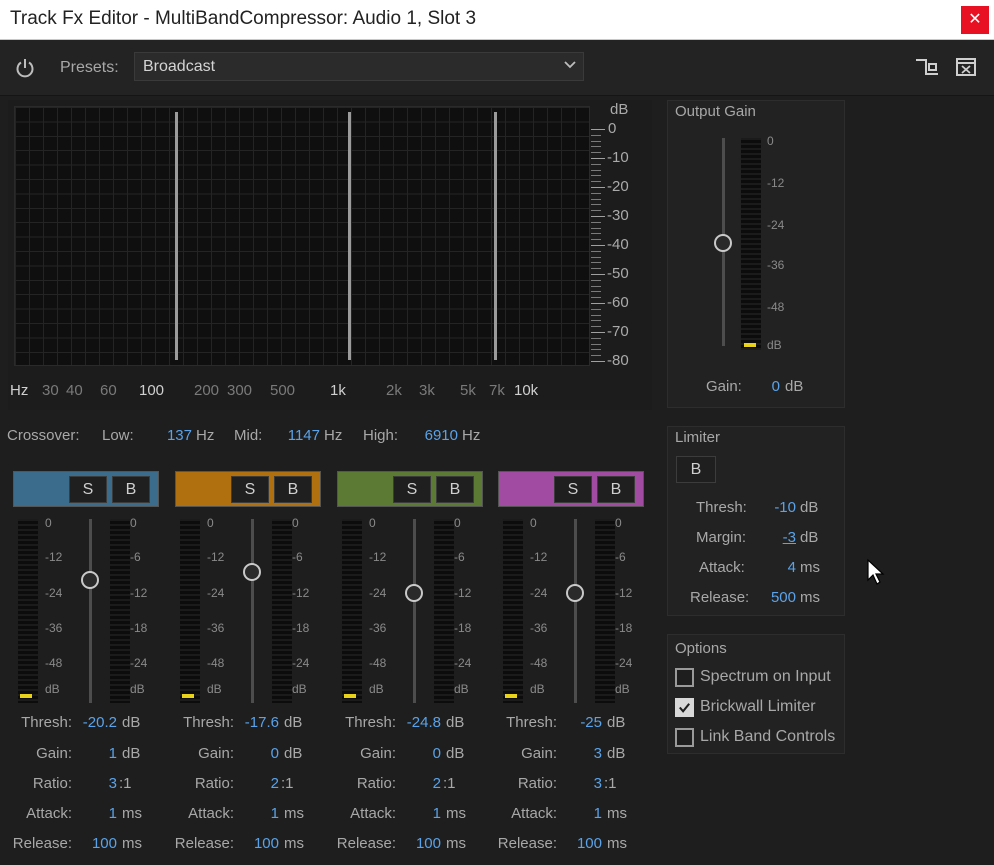 The width and height of the screenshot is (994, 865). Describe the element at coordinates (778, 567) in the screenshot. I see `limiter-attack-value: 4` at that location.